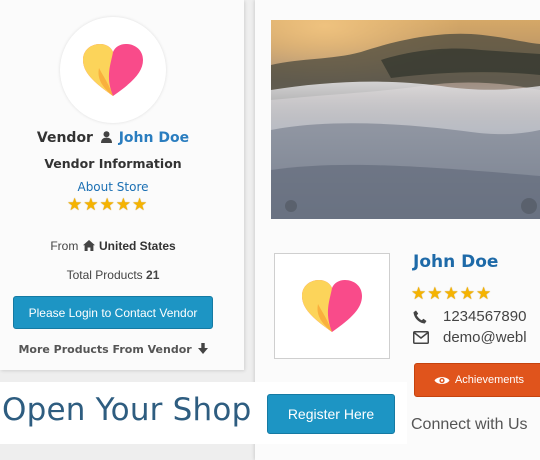 The image size is (540, 460). Describe the element at coordinates (88, 245) in the screenshot. I see `home-icon` at that location.